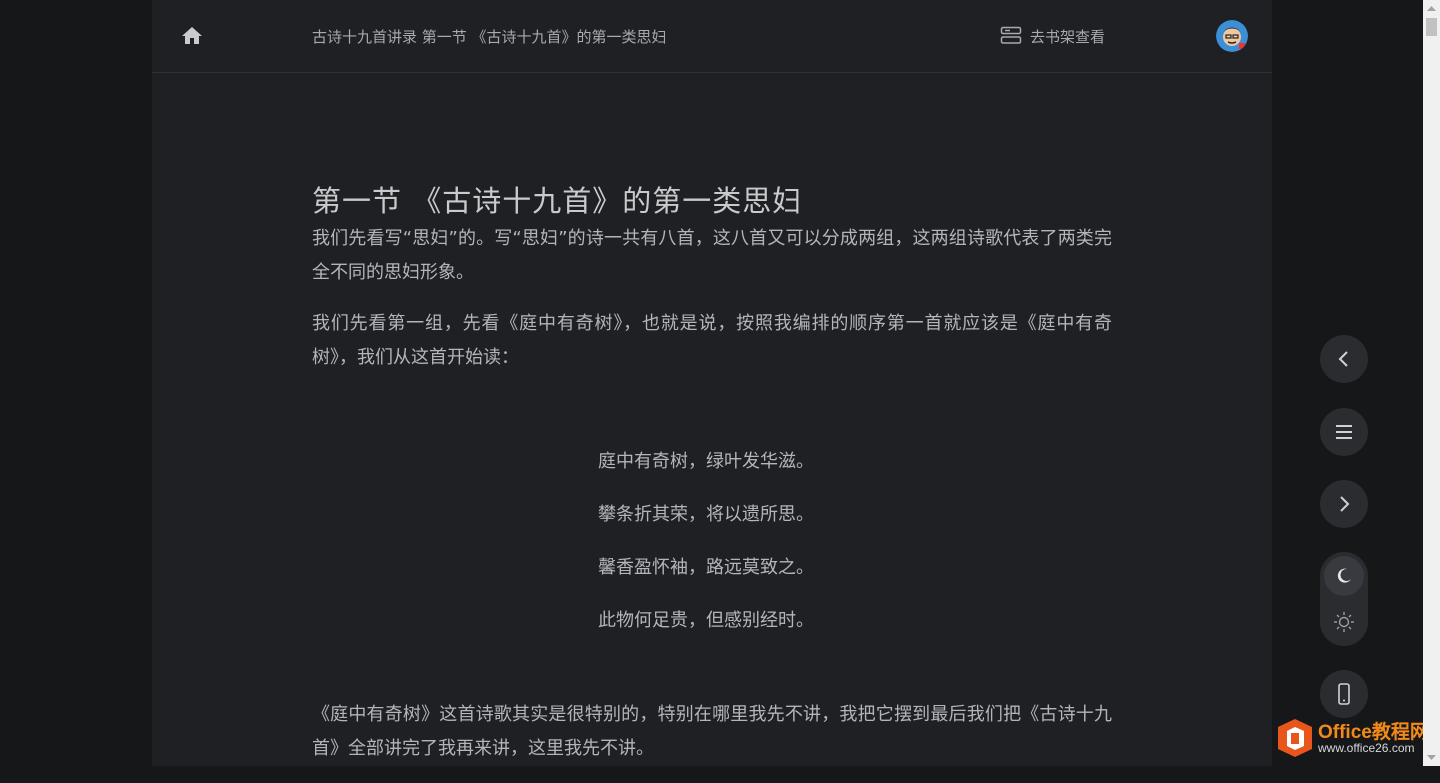  Describe the element at coordinates (557, 201) in the screenshot. I see `chapter-title: 第一节 《古诗十九首》的第一类思妇` at that location.